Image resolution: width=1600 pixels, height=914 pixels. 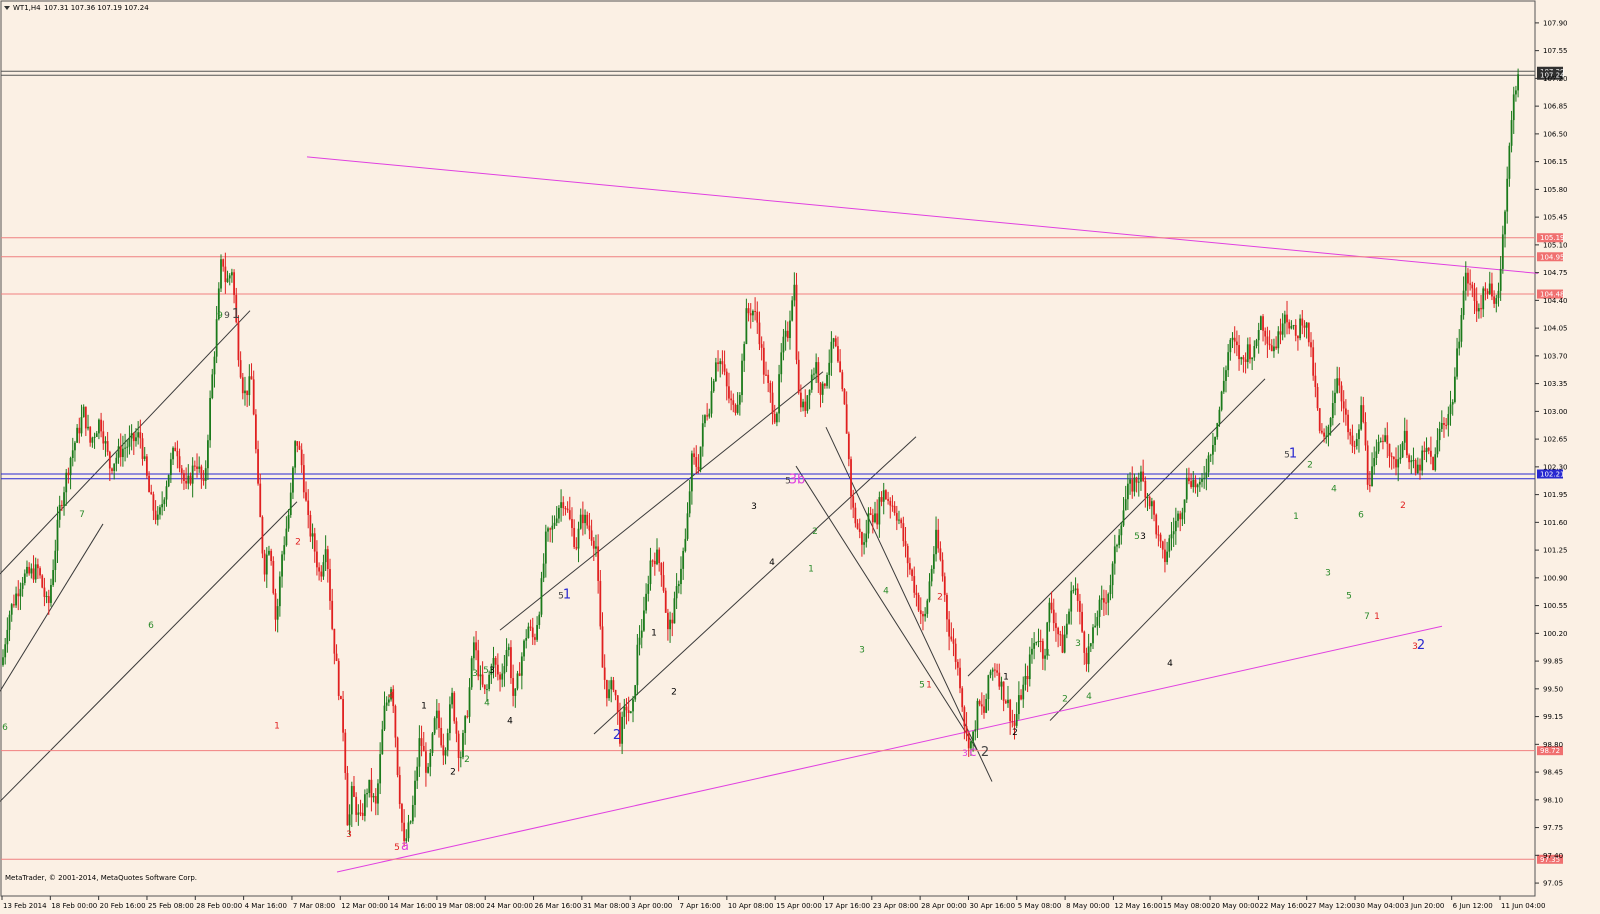 What do you see at coordinates (492, 671) in the screenshot?
I see `wave-label: 3` at bounding box center [492, 671].